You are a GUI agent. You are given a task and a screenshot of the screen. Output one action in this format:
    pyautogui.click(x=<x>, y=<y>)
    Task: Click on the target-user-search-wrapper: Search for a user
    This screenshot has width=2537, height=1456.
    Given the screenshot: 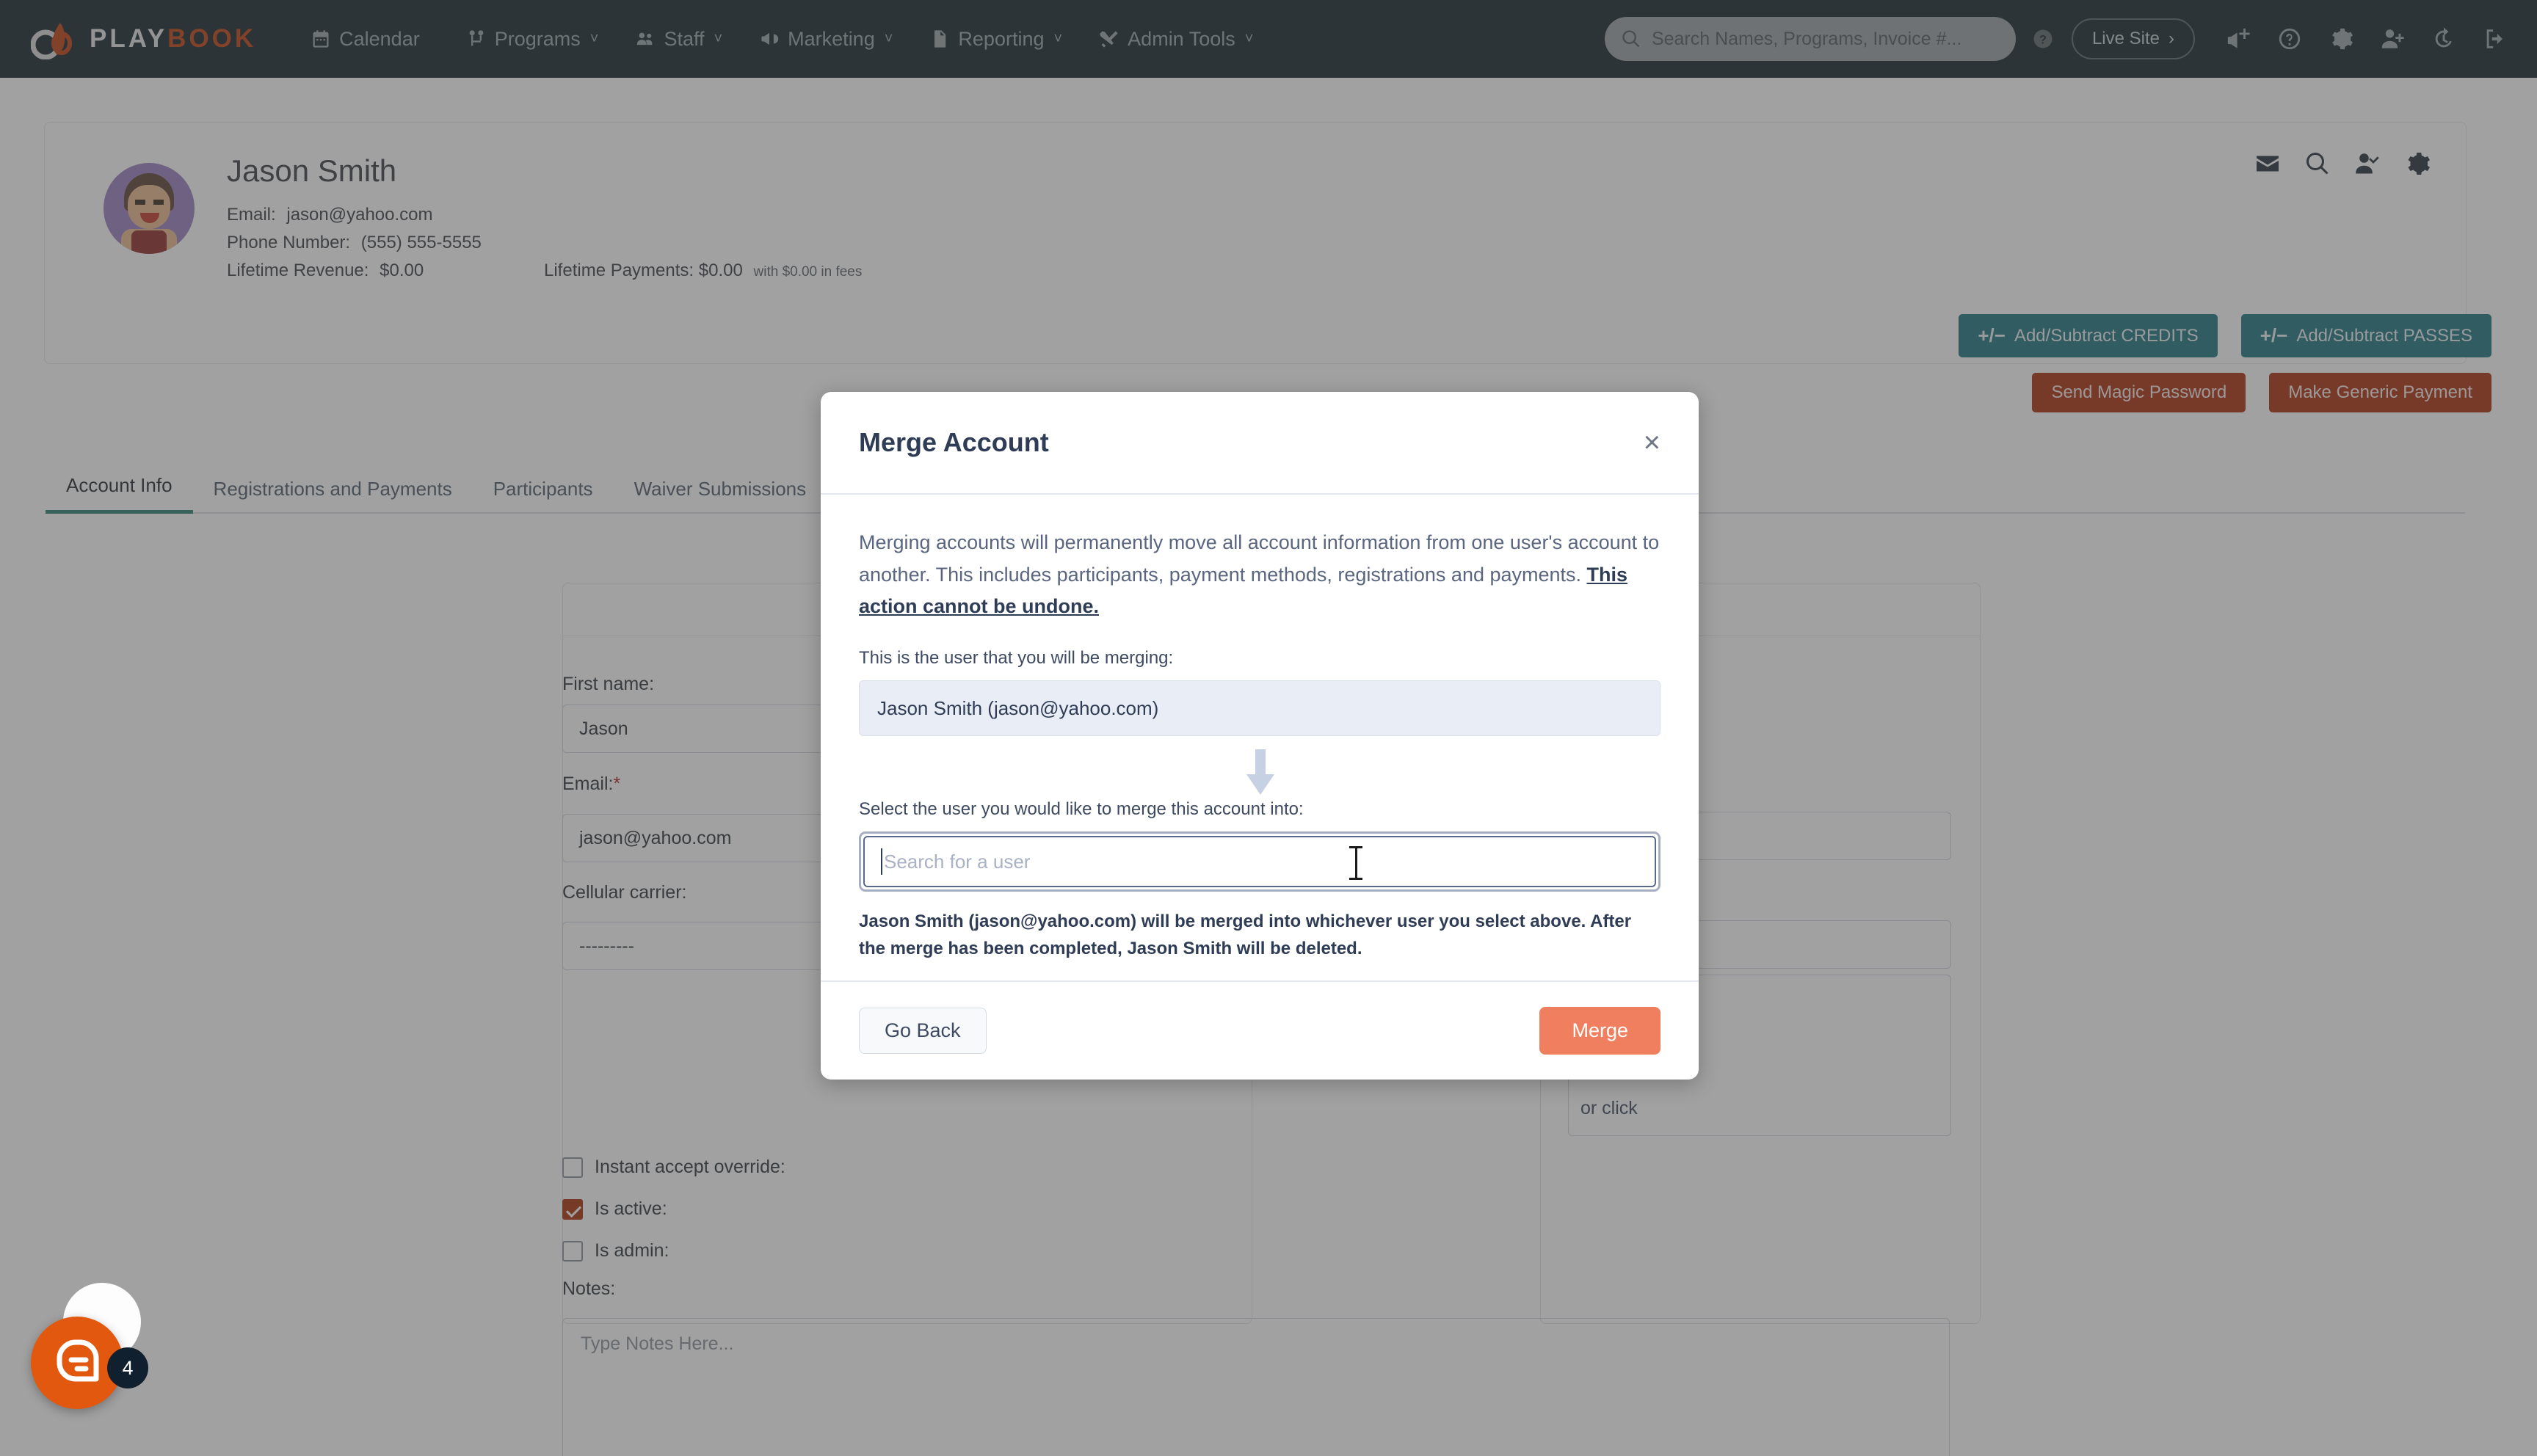 What is the action you would take?
    pyautogui.click(x=1260, y=862)
    